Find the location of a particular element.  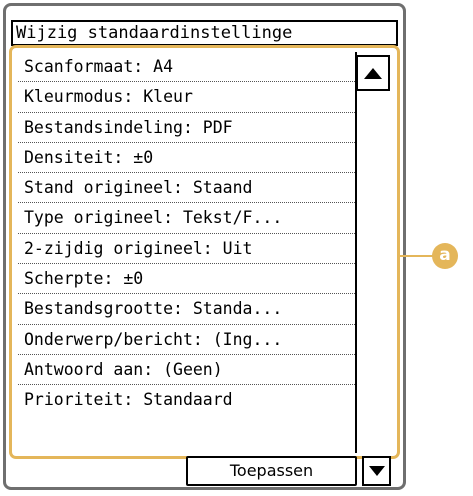

list-item-scherpte: Scherpte: ±0 is located at coordinates (186, 279).